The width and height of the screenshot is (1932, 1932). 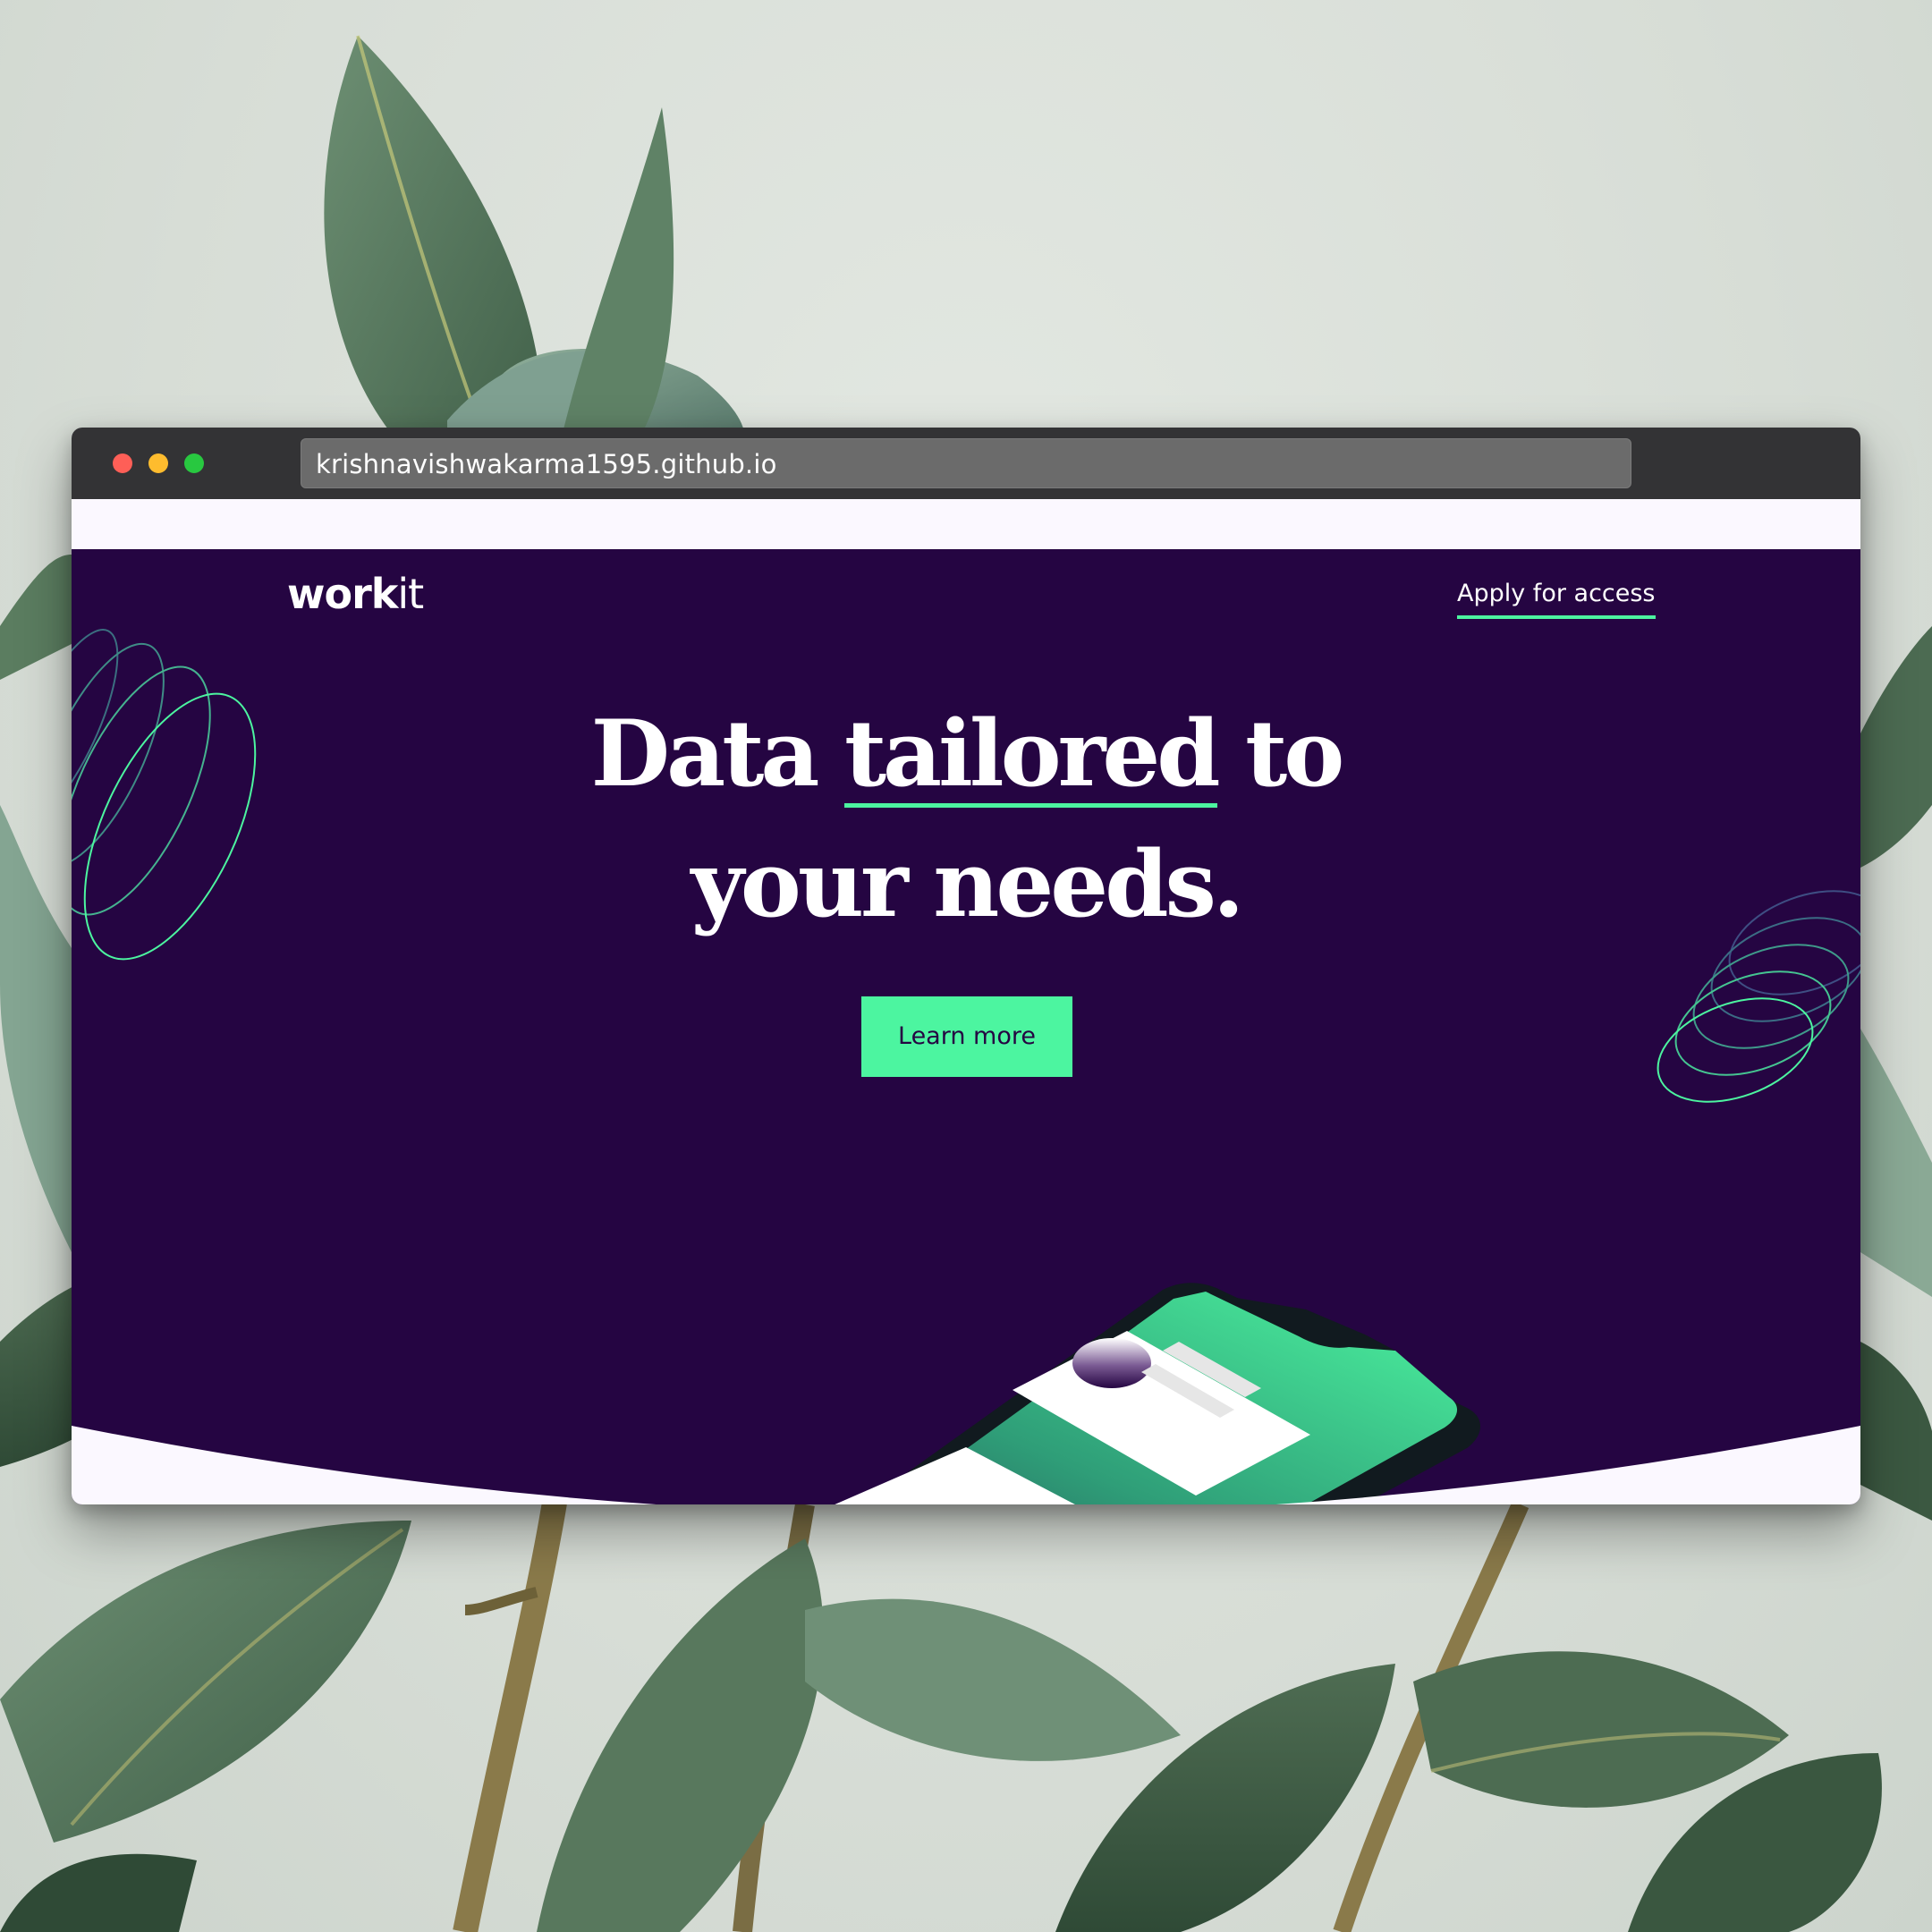 I want to click on headline-part-1: Data, so click(x=717, y=754).